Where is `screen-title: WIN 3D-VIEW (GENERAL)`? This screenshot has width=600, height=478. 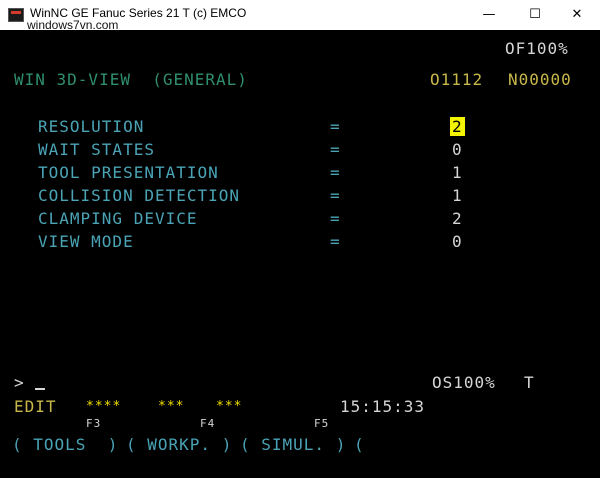 screen-title: WIN 3D-VIEW (GENERAL) is located at coordinates (131, 79).